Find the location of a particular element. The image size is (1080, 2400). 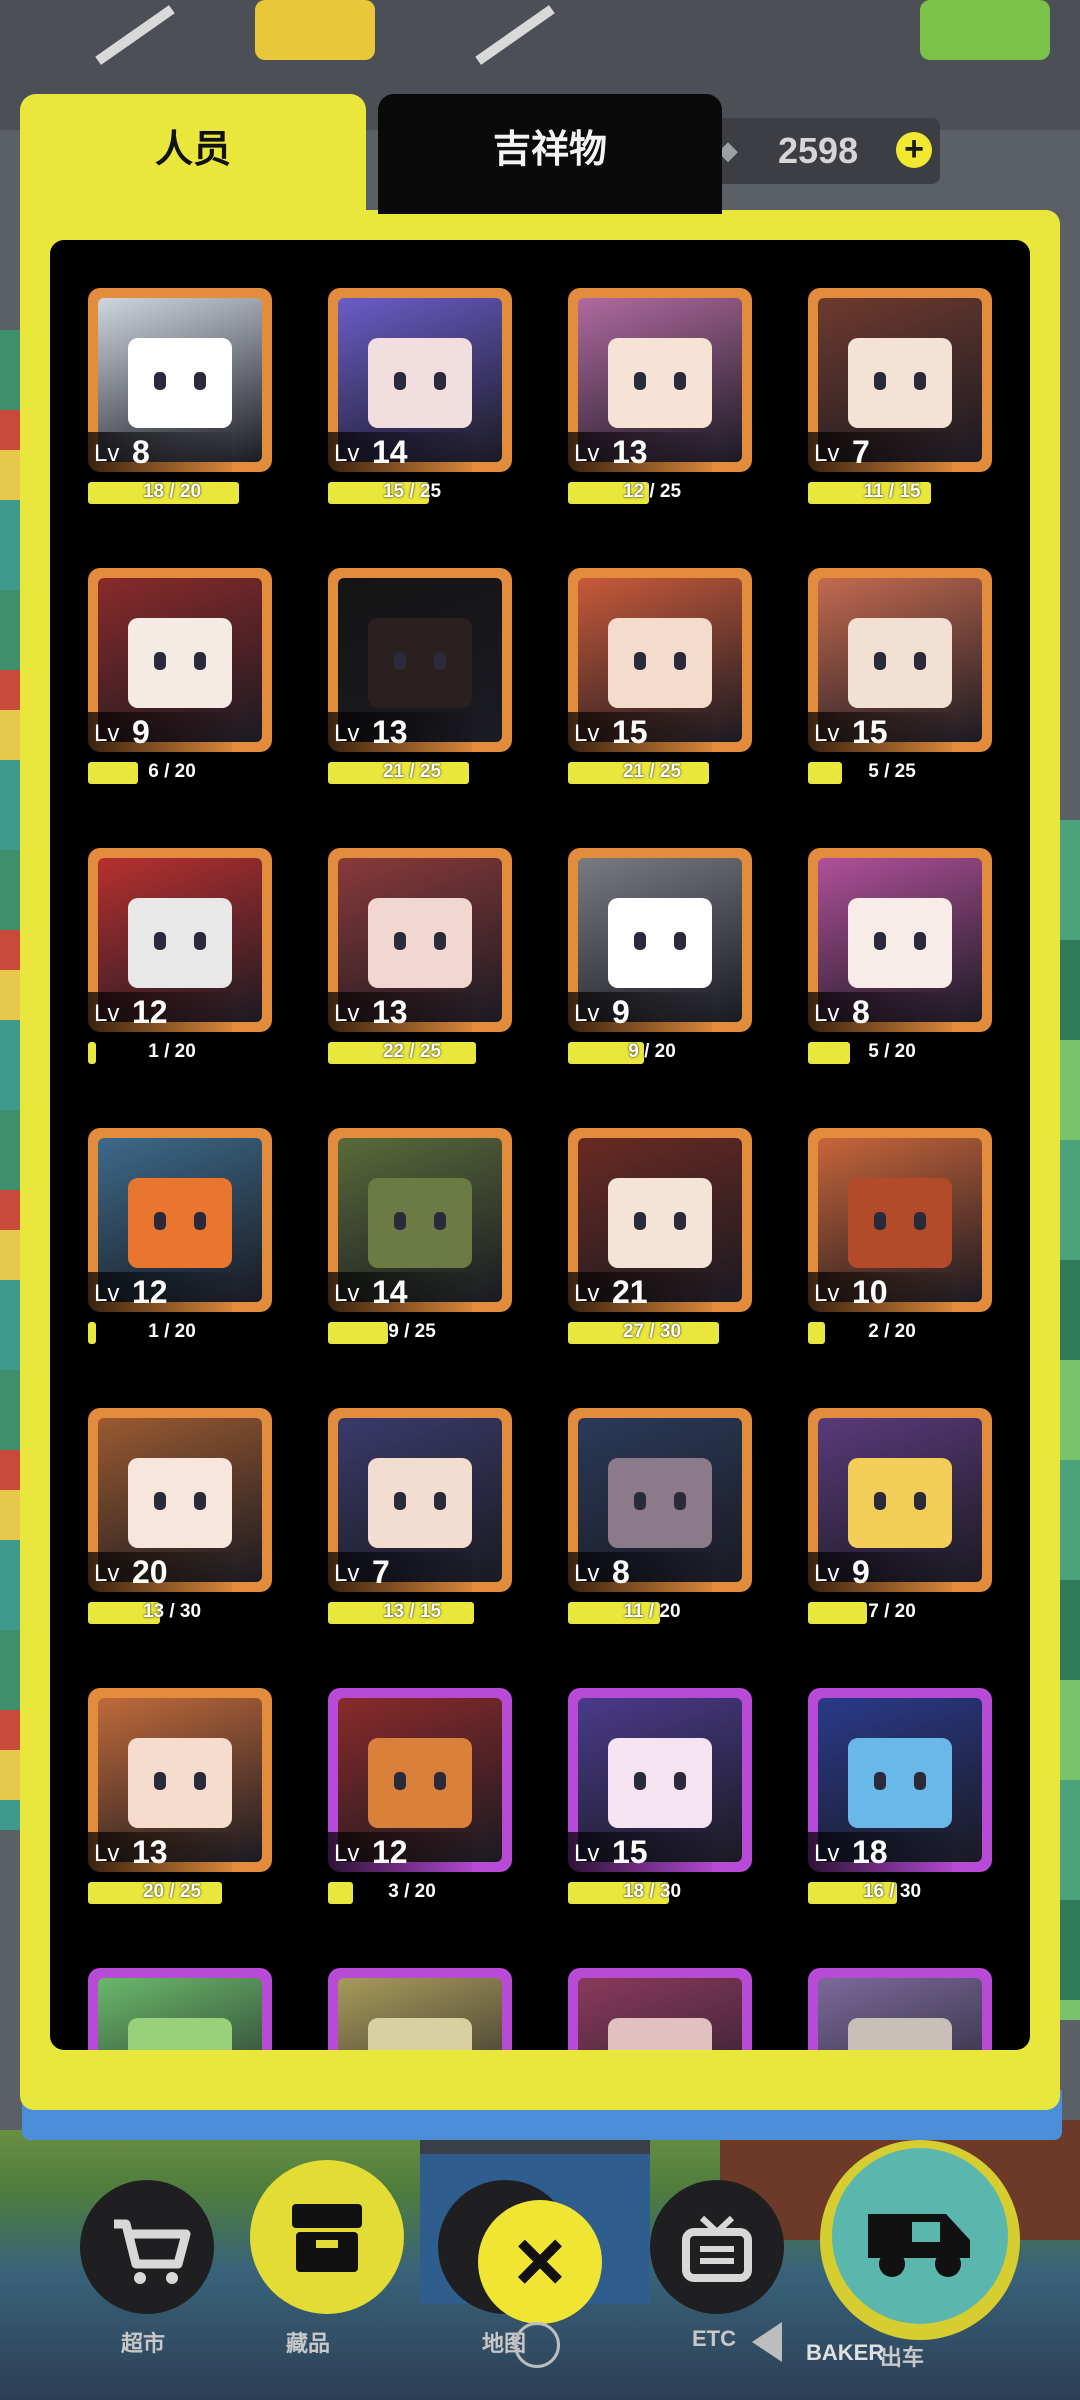

level-number: 20 is located at coordinates (150, 1572).